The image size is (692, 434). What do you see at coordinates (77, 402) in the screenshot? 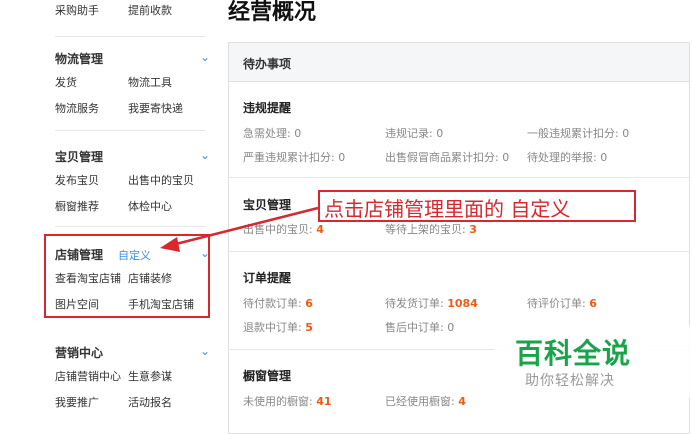
I see `sidebar-item-promote: 我要推广` at bounding box center [77, 402].